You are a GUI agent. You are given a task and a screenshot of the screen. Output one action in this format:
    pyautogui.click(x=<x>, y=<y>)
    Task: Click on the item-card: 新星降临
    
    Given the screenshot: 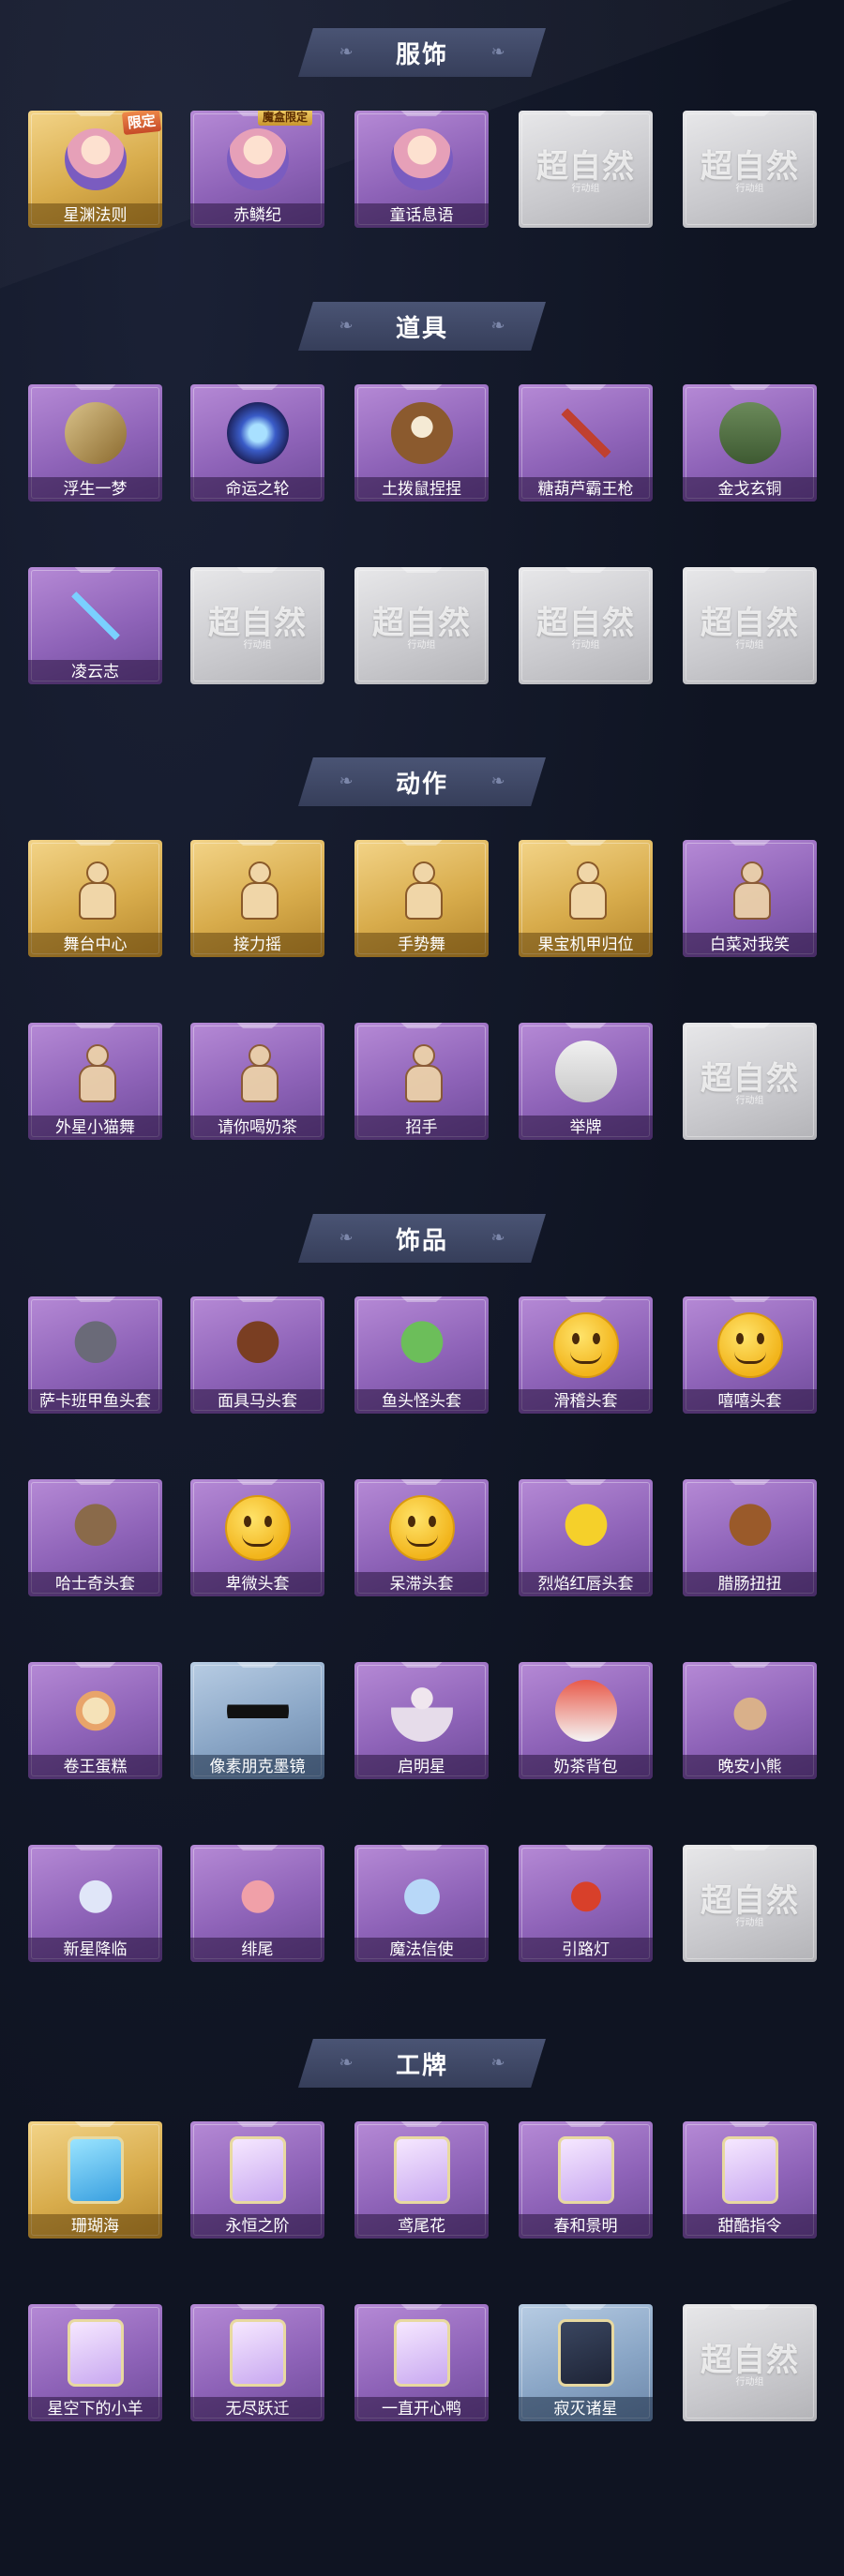 What is the action you would take?
    pyautogui.click(x=95, y=1904)
    